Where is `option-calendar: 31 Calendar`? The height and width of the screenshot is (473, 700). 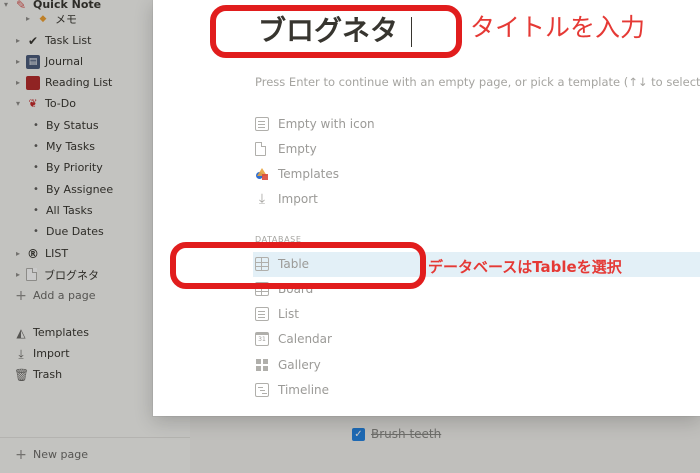 option-calendar: 31 Calendar is located at coordinates (293, 339).